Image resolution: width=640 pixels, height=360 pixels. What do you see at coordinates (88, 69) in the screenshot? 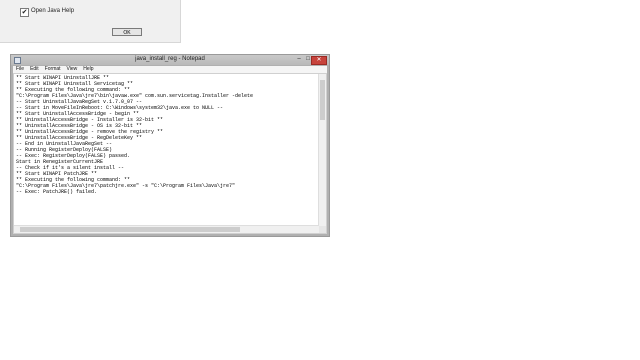
I see `menu-help: Help` at bounding box center [88, 69].